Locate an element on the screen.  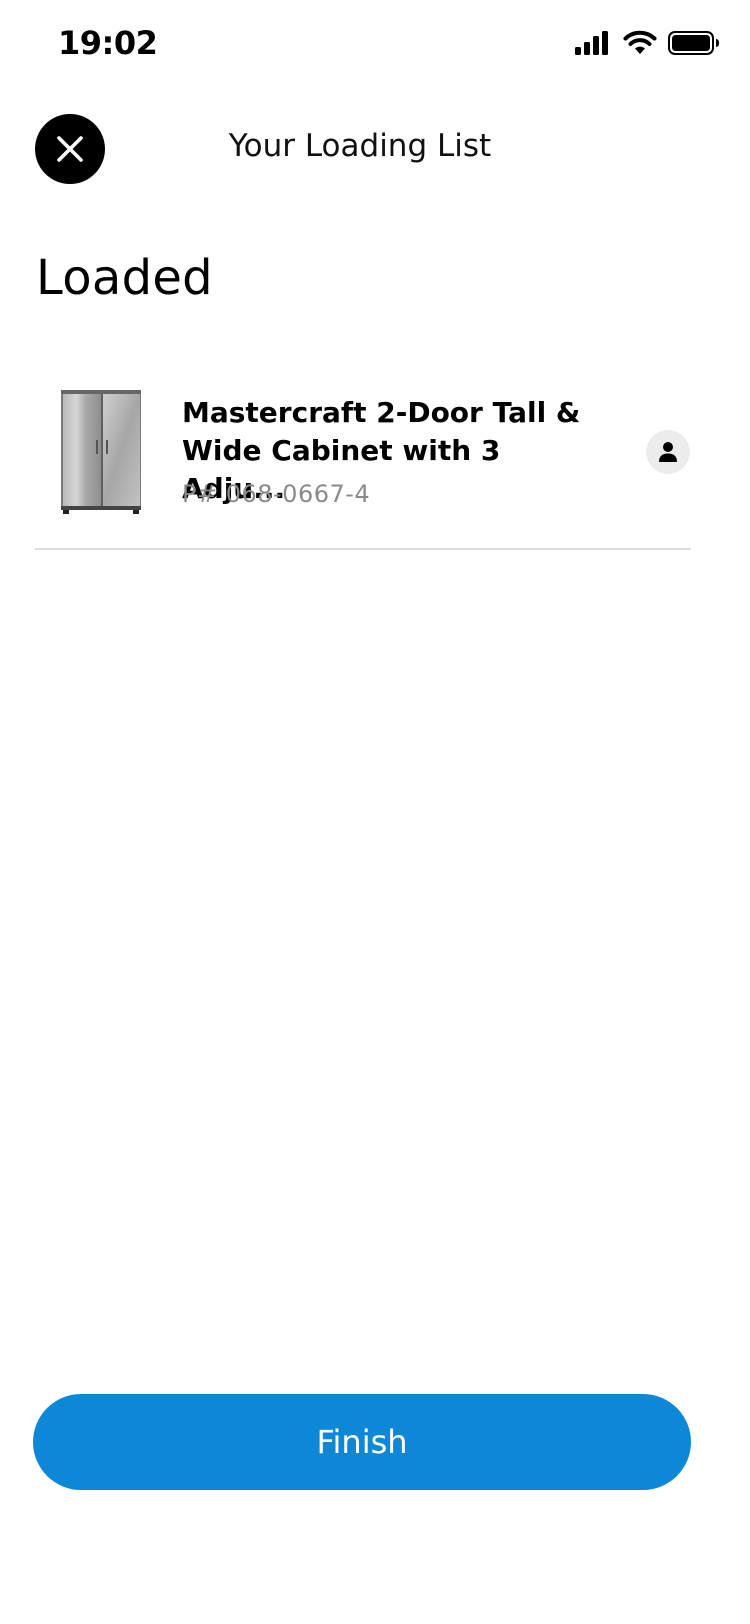
status-bar: 19:02 is located at coordinates (375, 48).